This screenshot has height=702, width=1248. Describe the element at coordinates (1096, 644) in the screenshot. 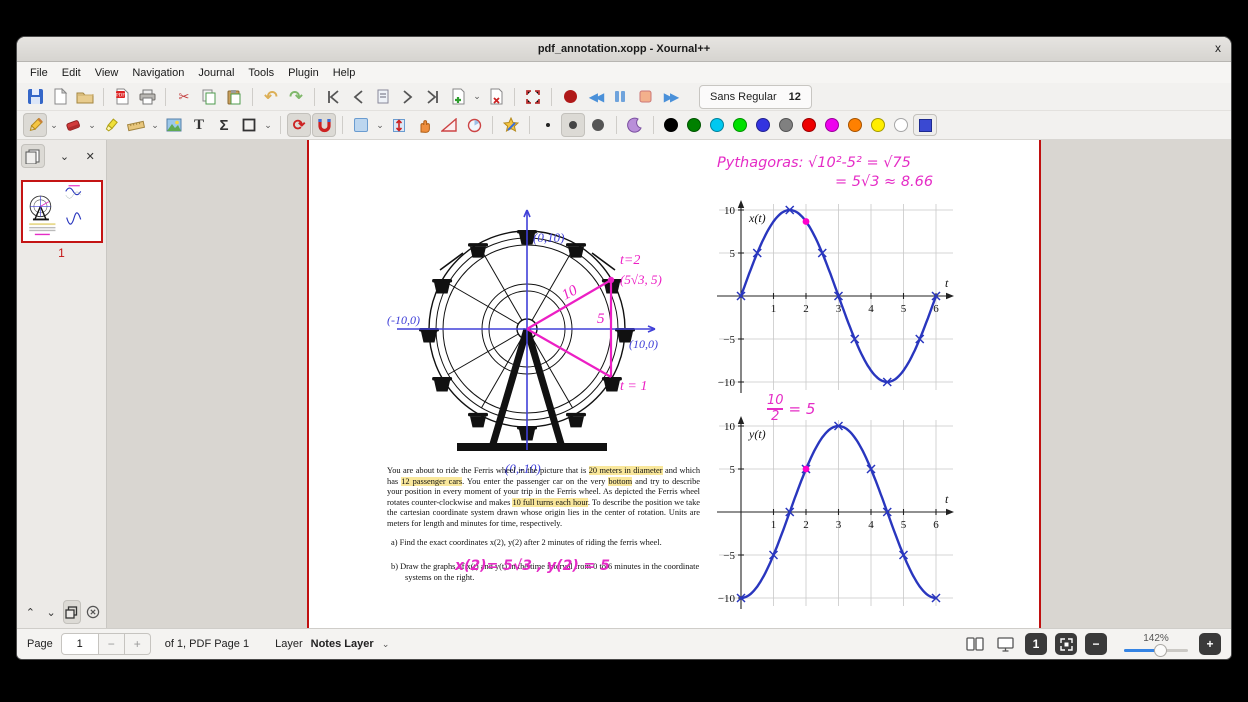

I see `zoom-out-button: −` at that location.